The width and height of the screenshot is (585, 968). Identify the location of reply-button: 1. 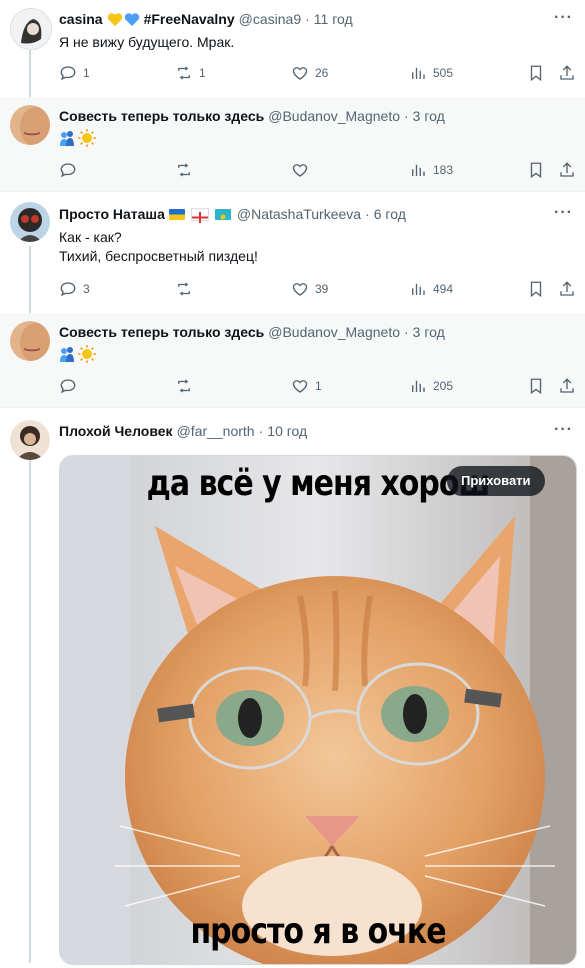
(74, 73).